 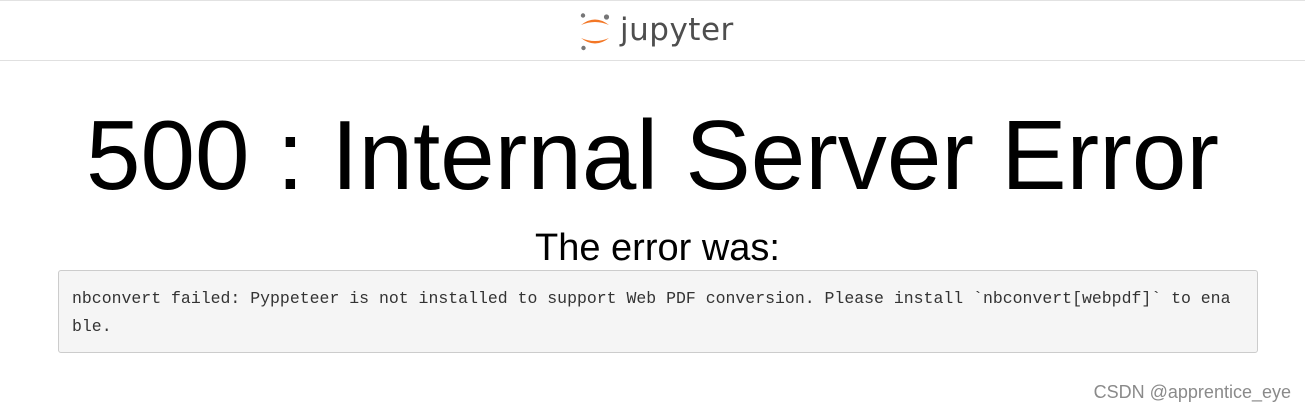 I want to click on jupyter-logo-icon, so click(x=595, y=32).